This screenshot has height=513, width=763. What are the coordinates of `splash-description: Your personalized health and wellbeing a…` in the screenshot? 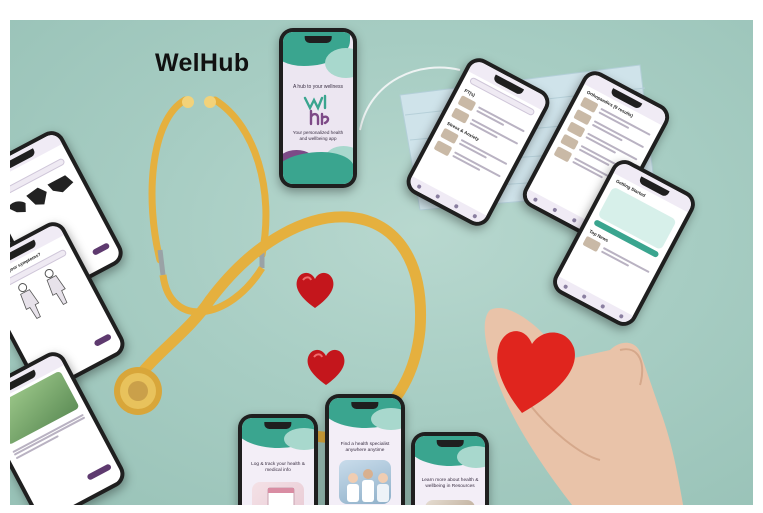 It's located at (318, 135).